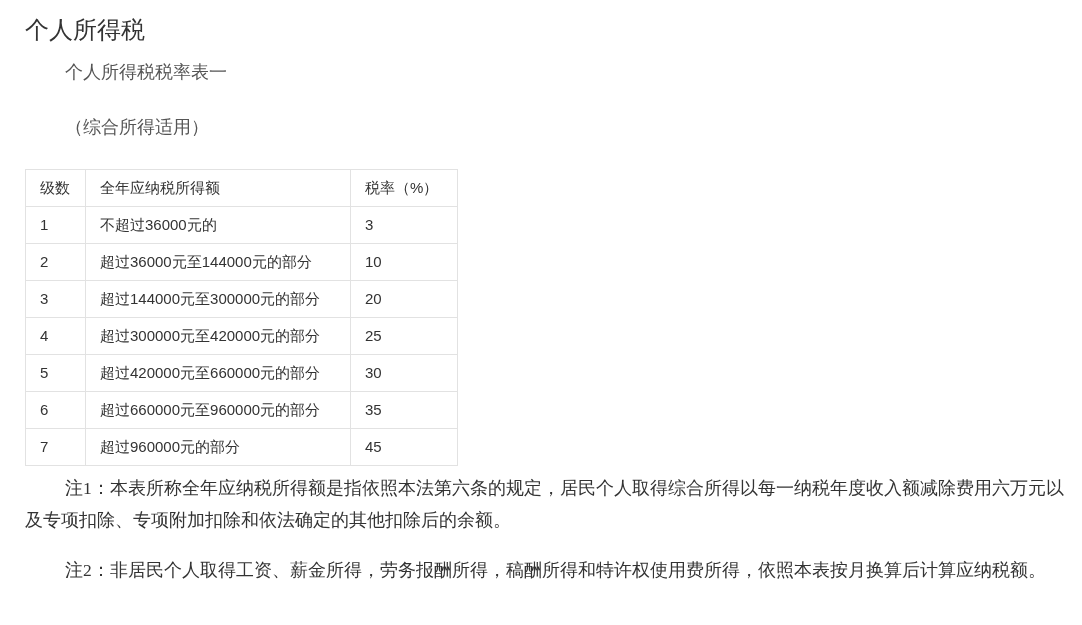 The image size is (1082, 625). Describe the element at coordinates (55, 447) in the screenshot. I see `table-cell: 7` at that location.